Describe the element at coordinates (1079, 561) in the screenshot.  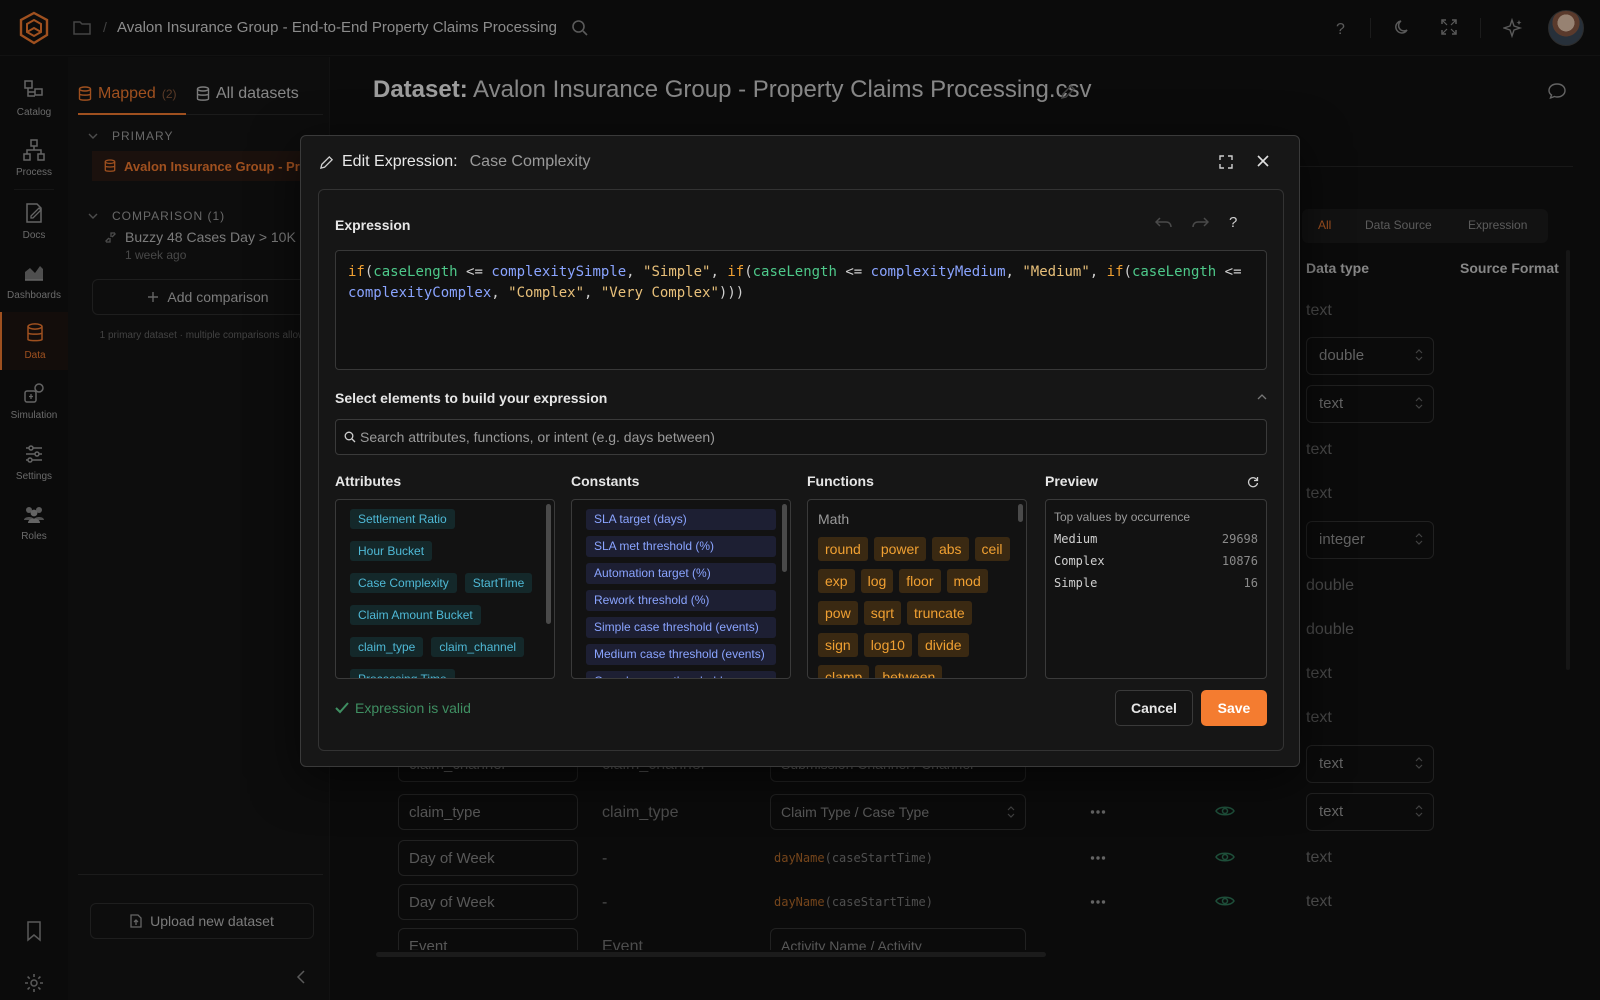
I see `preview-value: Complex` at that location.